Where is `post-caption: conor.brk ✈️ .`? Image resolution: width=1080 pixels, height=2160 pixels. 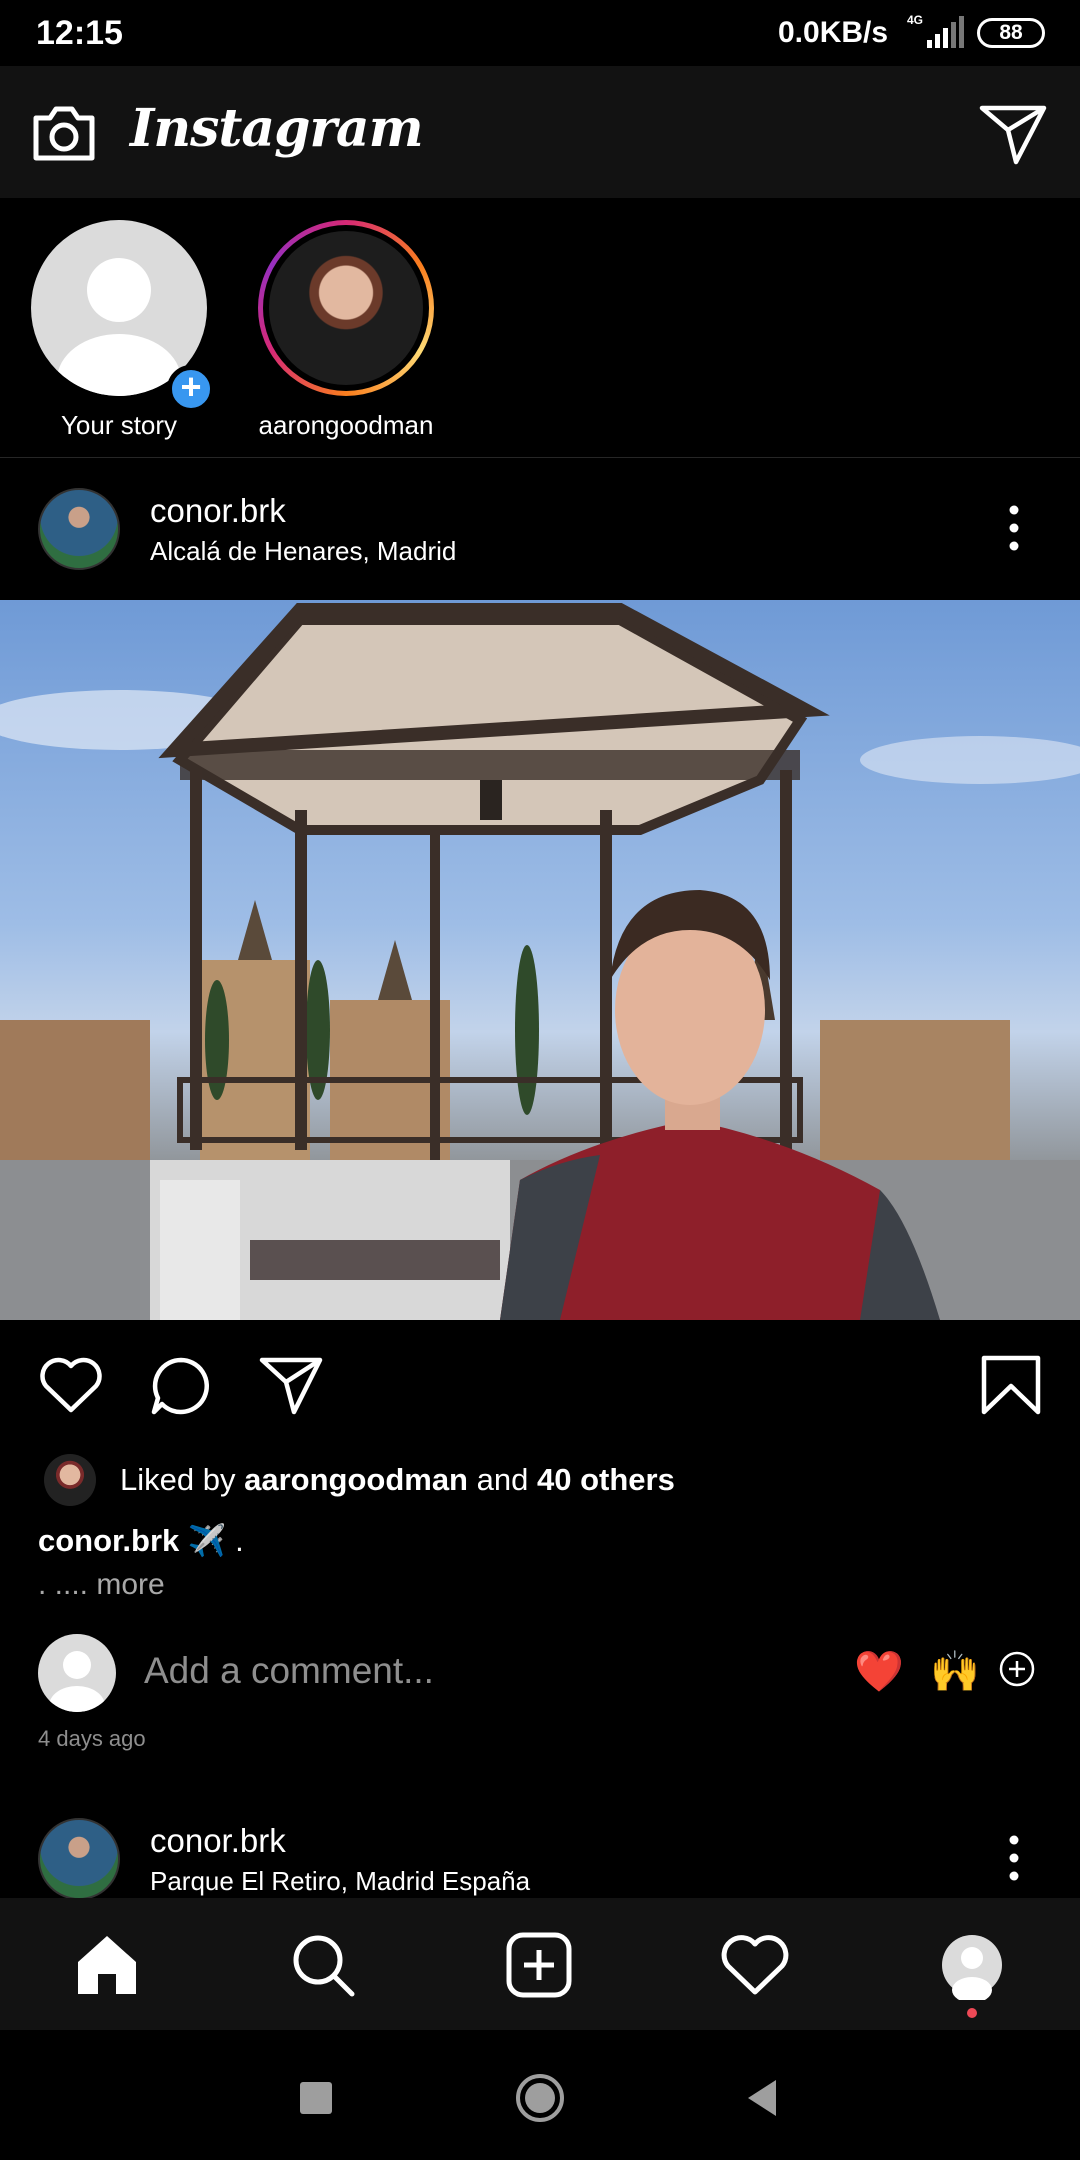 post-caption: conor.brk ✈️ . is located at coordinates (141, 1540).